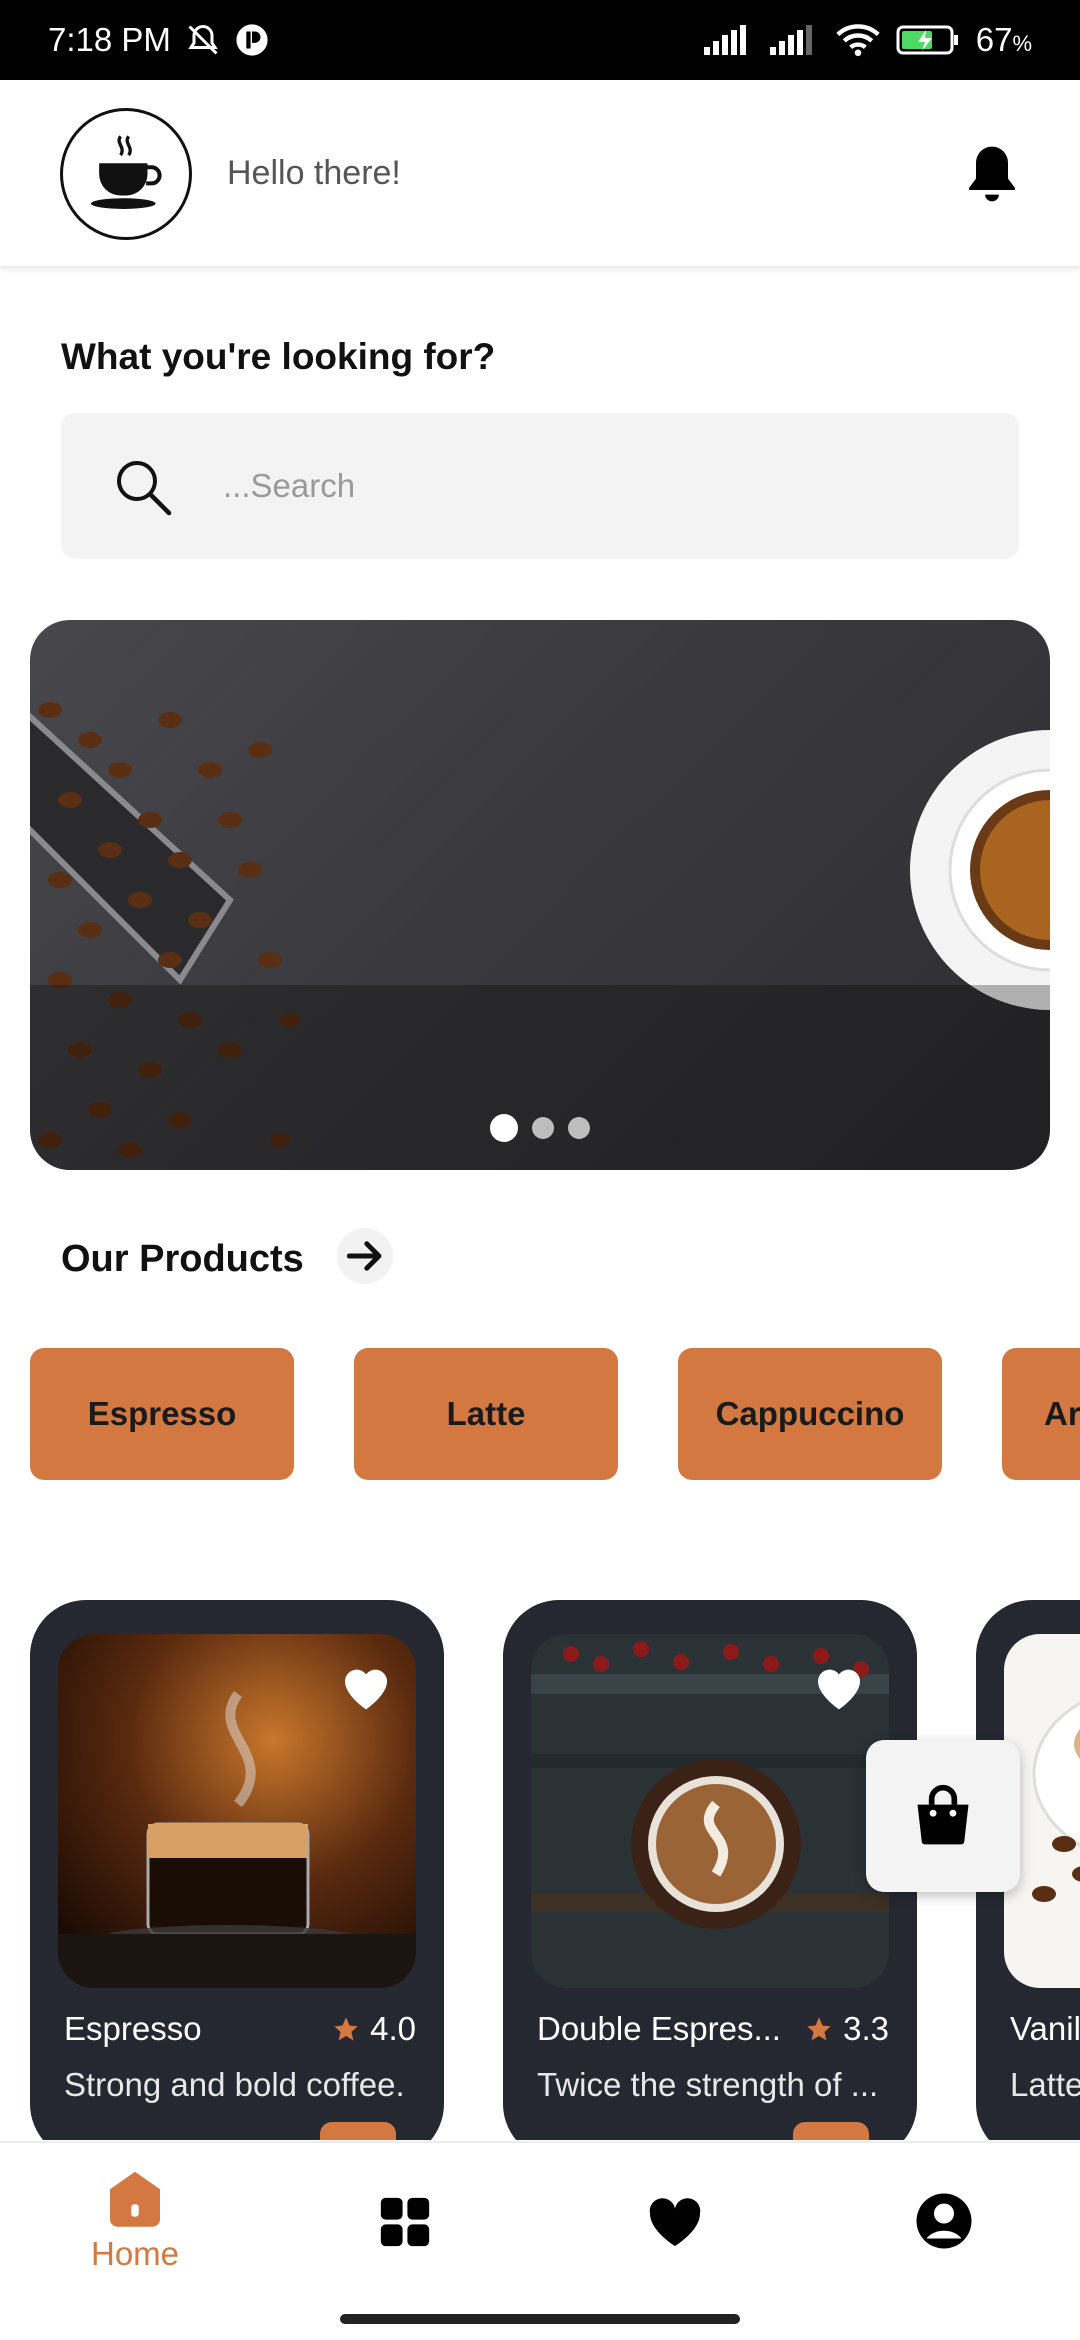 The height and width of the screenshot is (2340, 1080). What do you see at coordinates (143, 487) in the screenshot?
I see `search-icon` at bounding box center [143, 487].